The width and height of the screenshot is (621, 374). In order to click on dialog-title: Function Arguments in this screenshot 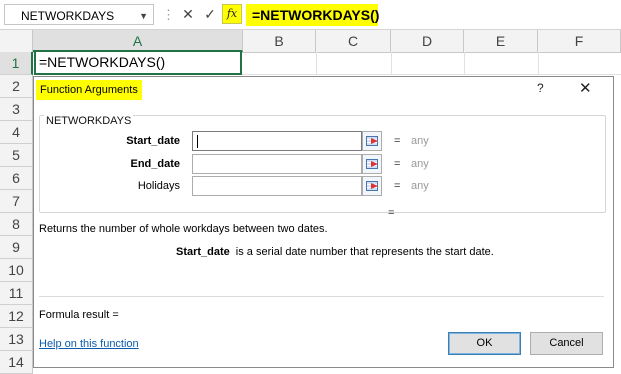, I will do `click(89, 90)`.